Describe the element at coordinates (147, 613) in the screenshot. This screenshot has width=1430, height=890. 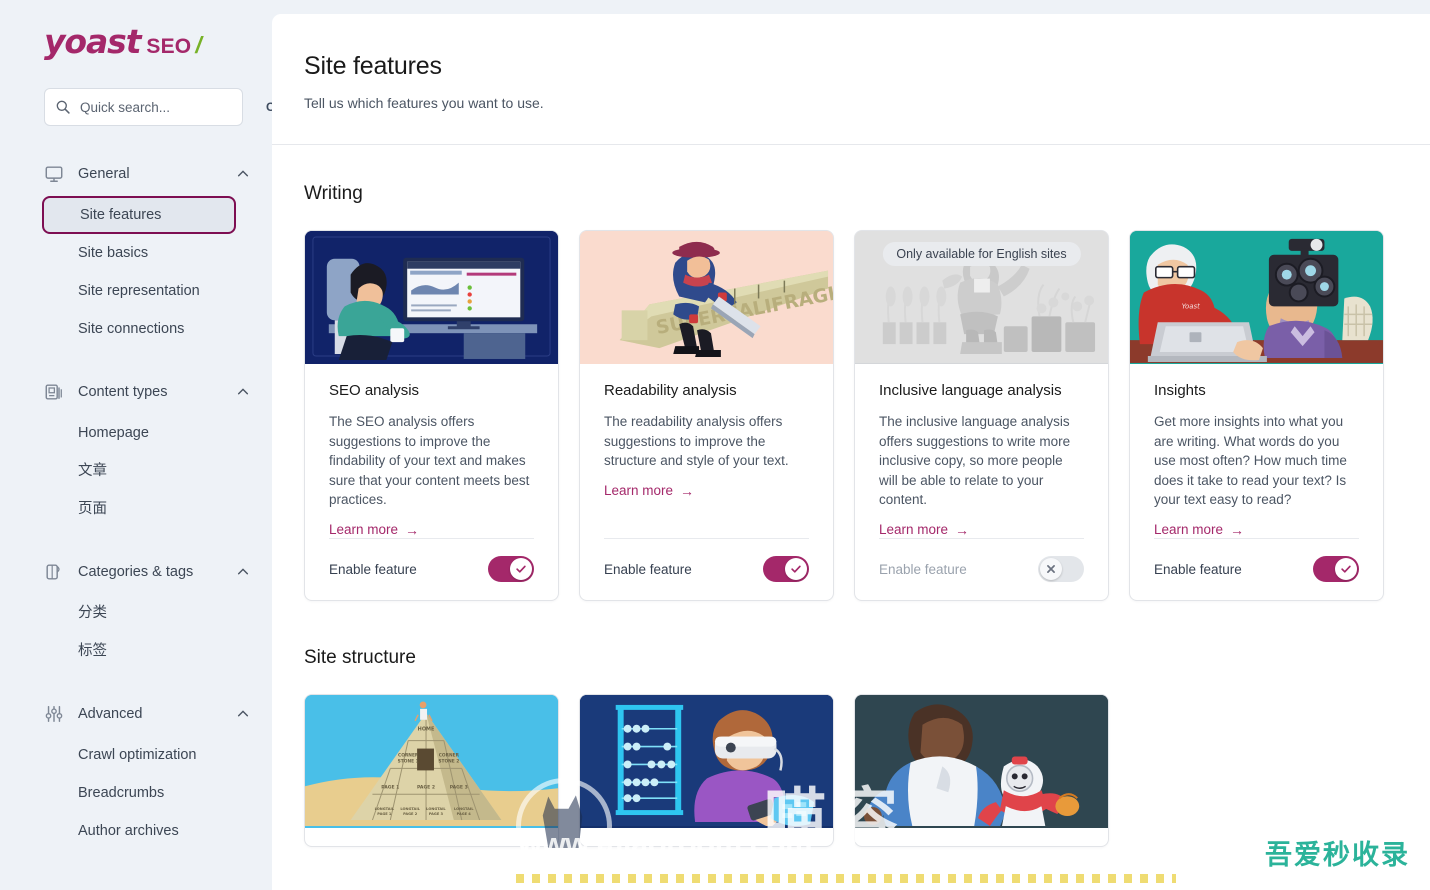
I see `sidebar-item-categories: 分类` at that location.